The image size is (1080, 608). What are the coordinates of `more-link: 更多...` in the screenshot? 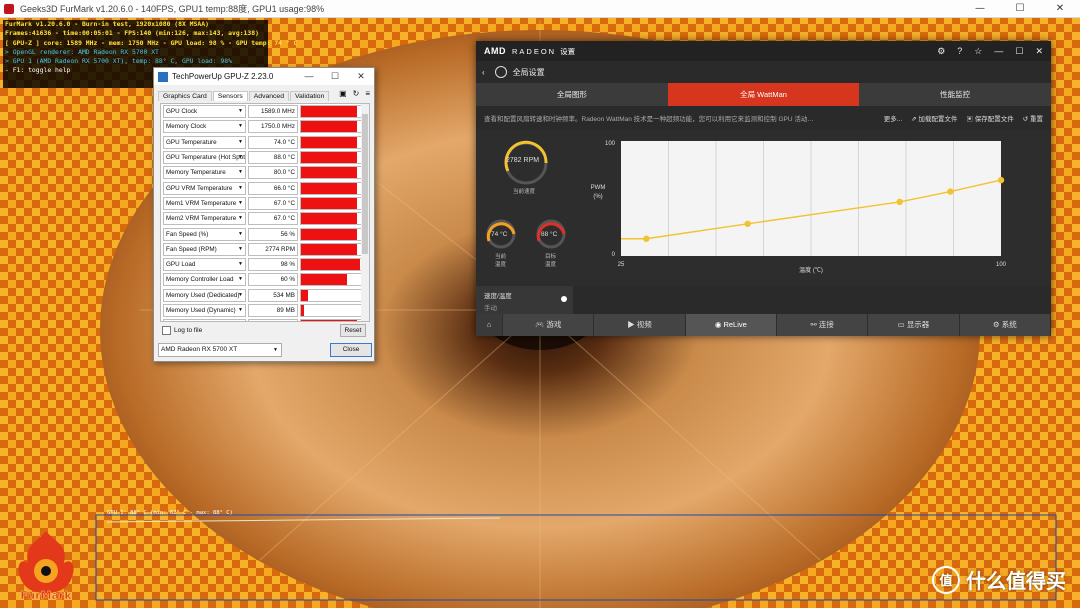 It's located at (893, 118).